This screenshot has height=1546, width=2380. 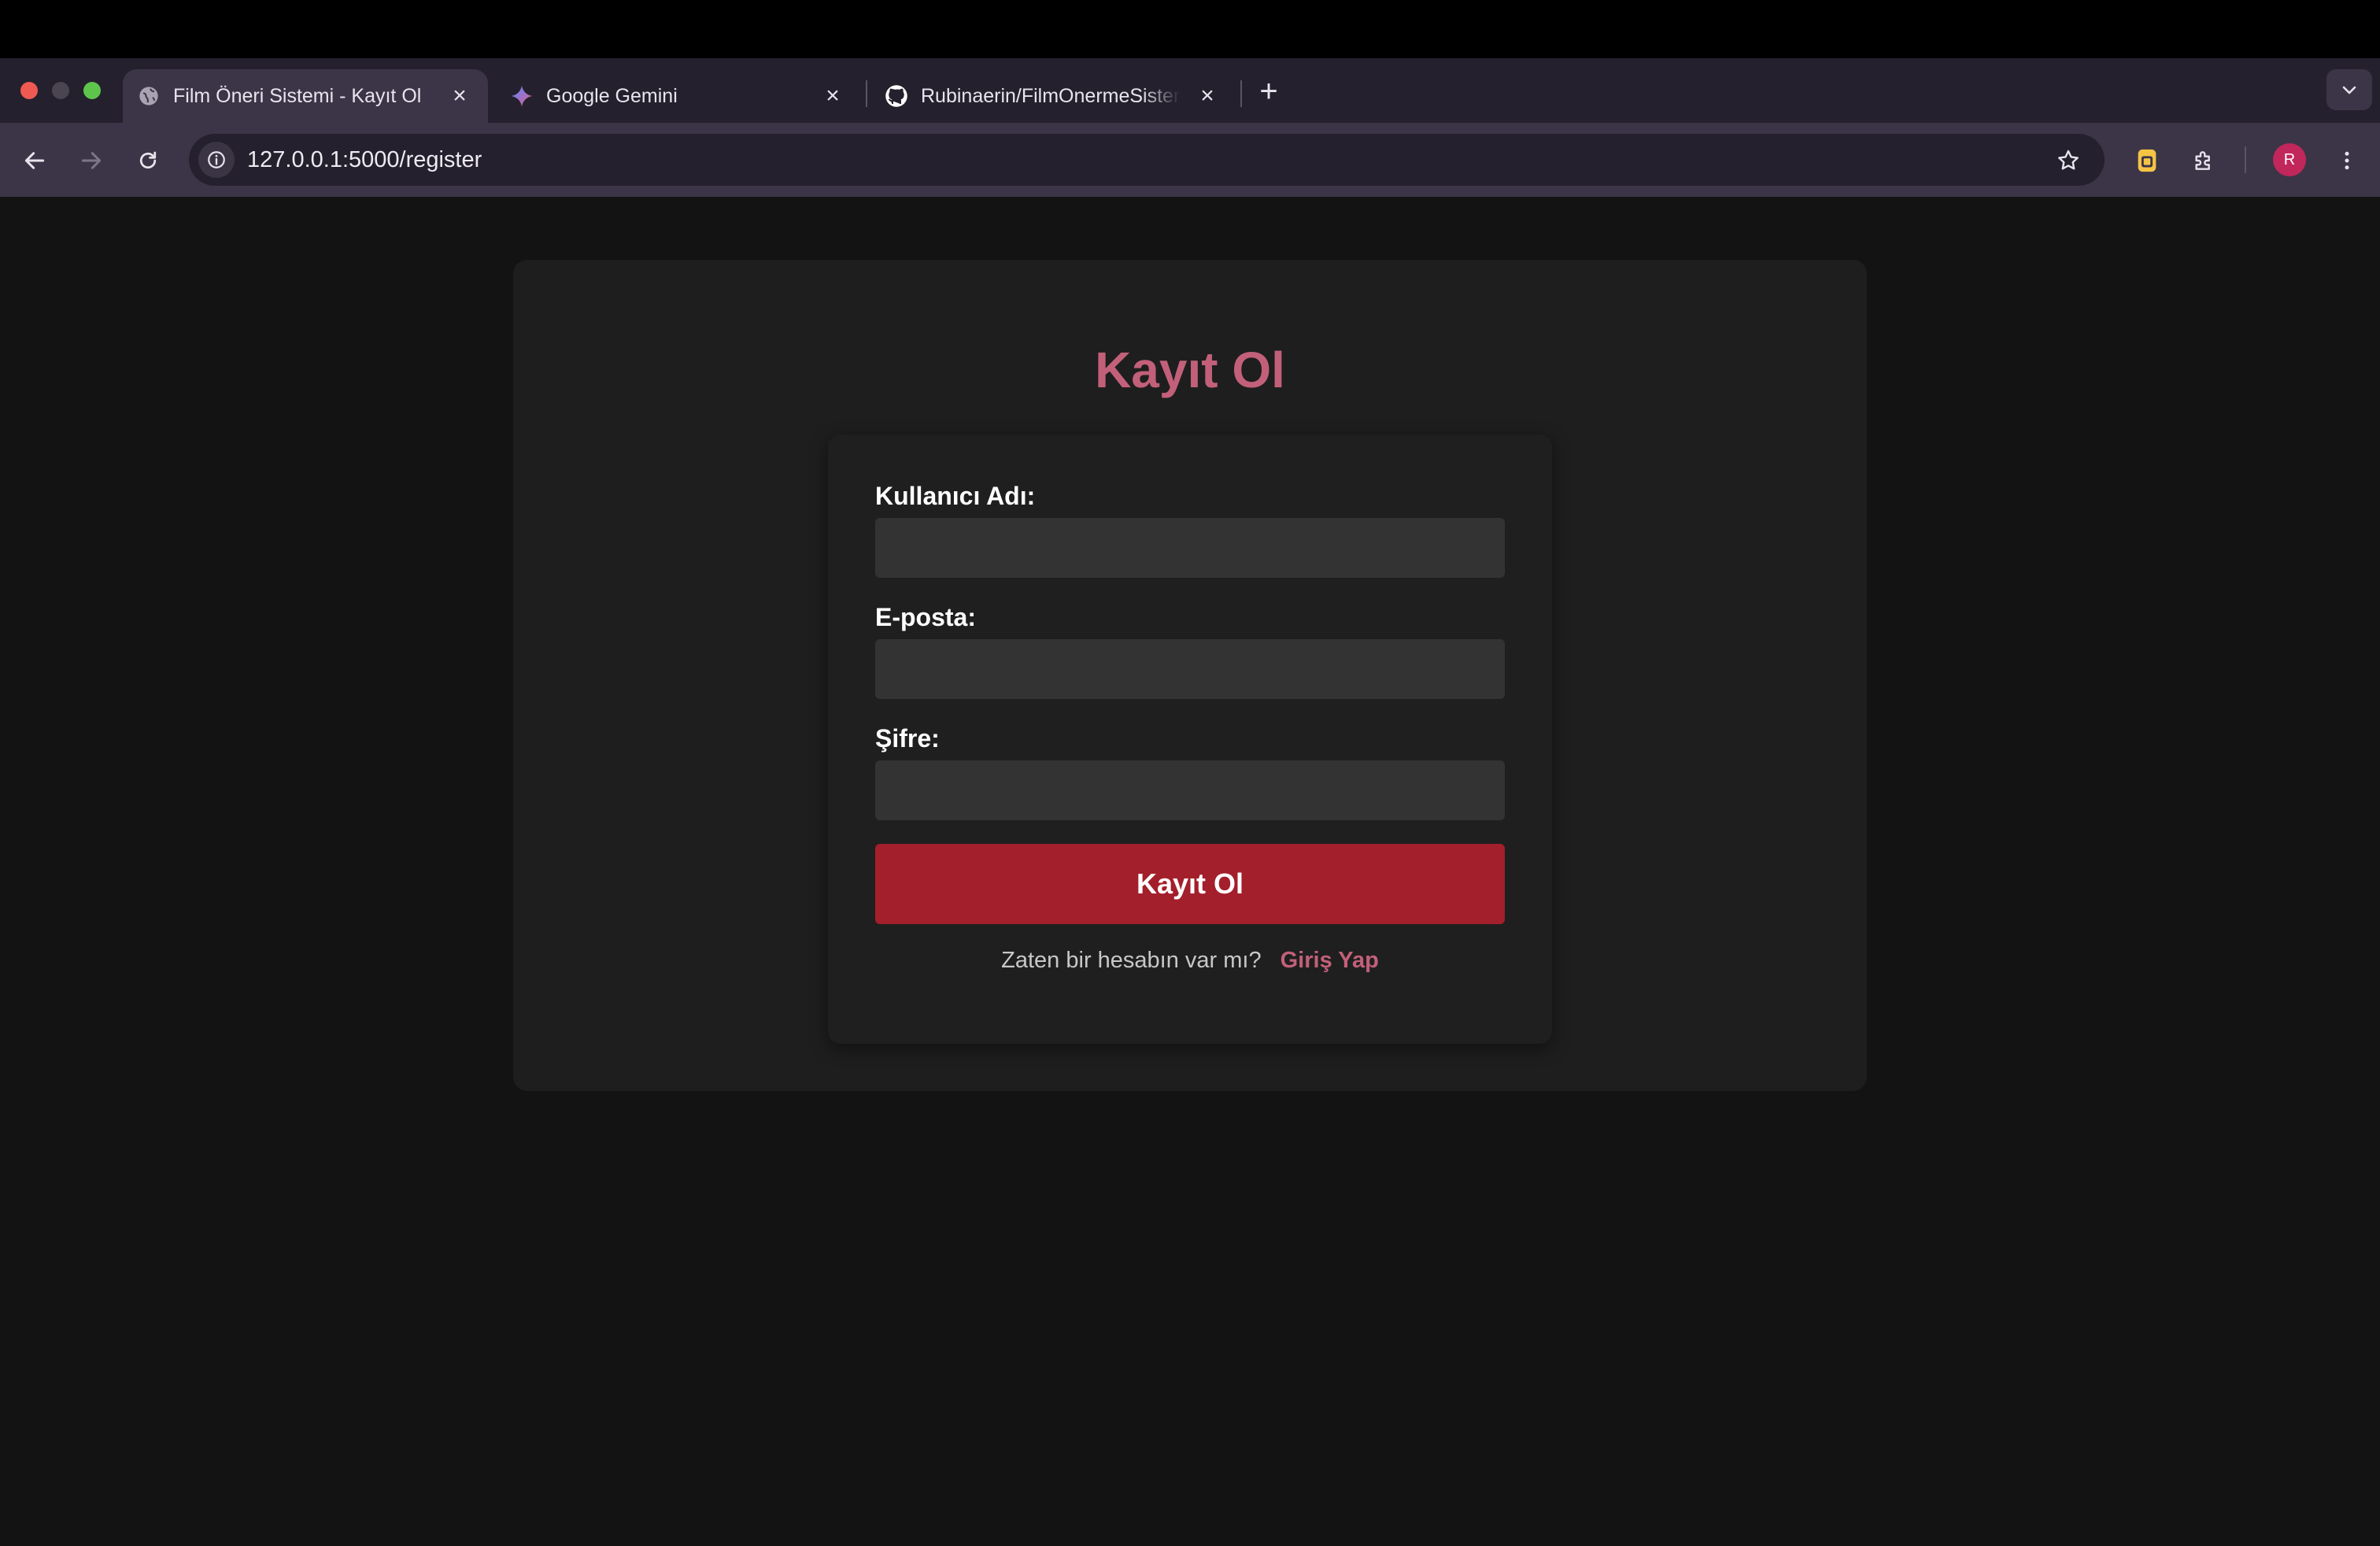 I want to click on info-icon, so click(x=216, y=159).